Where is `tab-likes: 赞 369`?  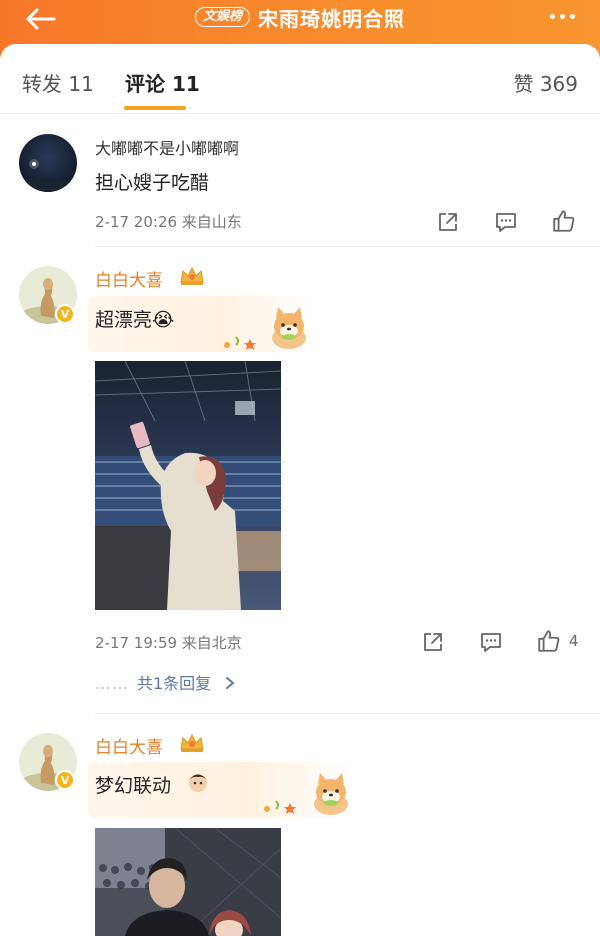
tab-likes: 赞 369 is located at coordinates (545, 82).